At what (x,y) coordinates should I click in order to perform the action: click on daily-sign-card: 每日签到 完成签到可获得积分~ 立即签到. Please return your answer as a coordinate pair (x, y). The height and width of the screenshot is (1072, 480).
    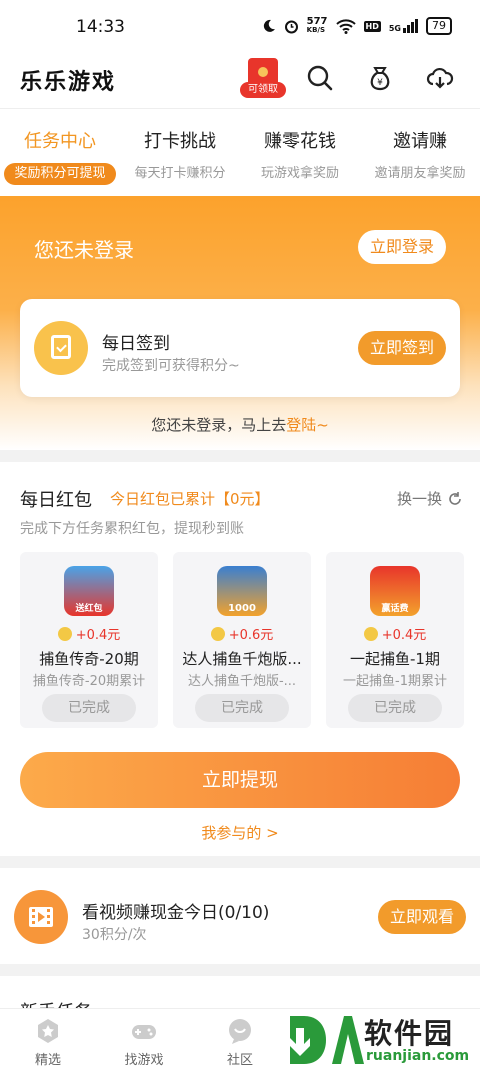
    Looking at the image, I should click on (240, 348).